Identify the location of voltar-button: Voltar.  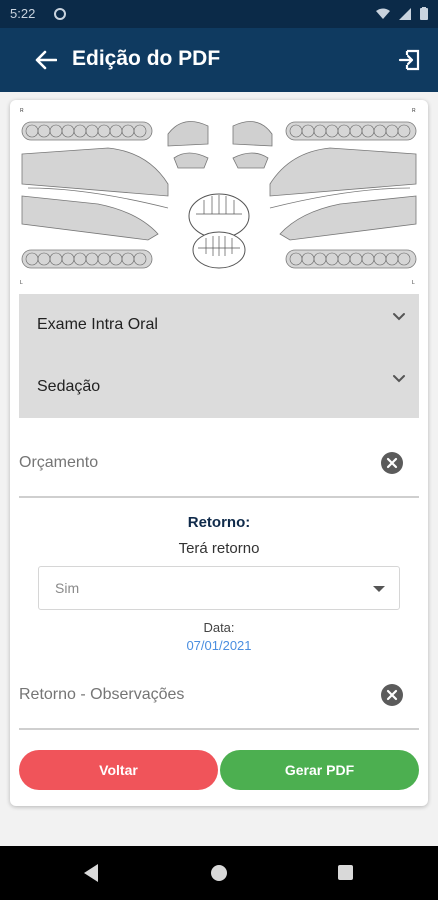
(118, 770).